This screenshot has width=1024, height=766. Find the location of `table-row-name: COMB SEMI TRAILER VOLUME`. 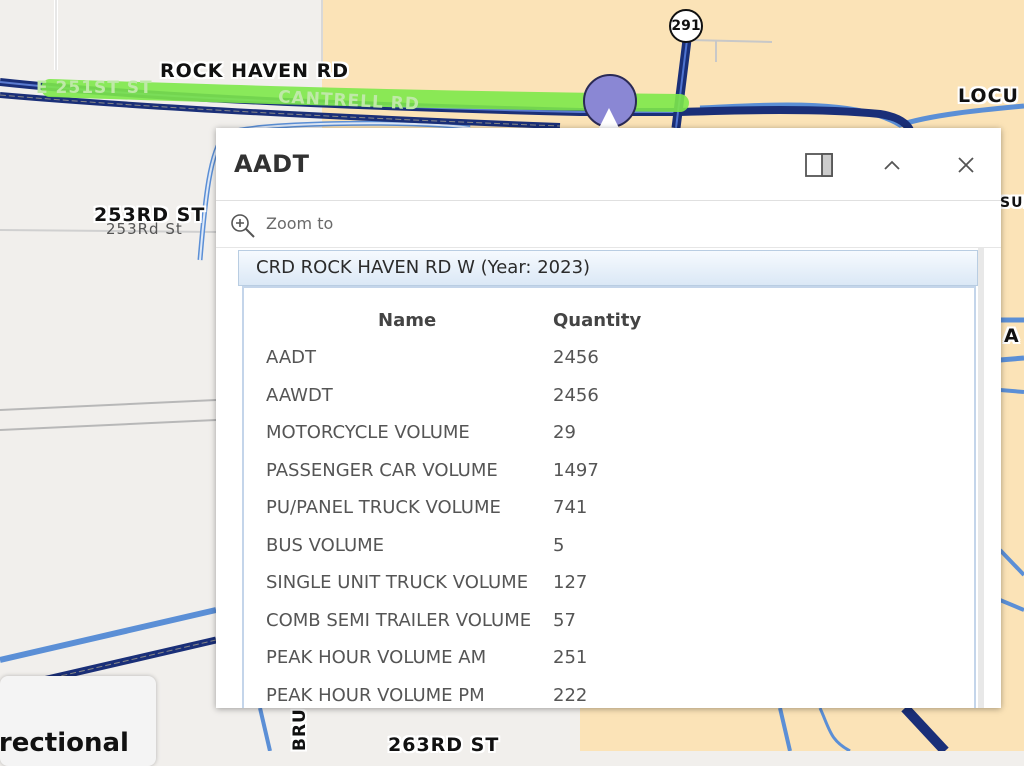

table-row-name: COMB SEMI TRAILER VOLUME is located at coordinates (399, 620).